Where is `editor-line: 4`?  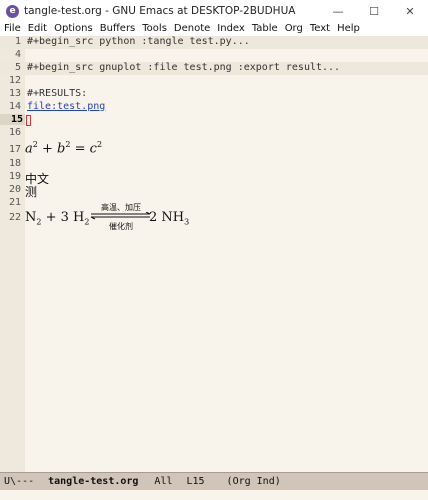
editor-line: 4 is located at coordinates (214, 55).